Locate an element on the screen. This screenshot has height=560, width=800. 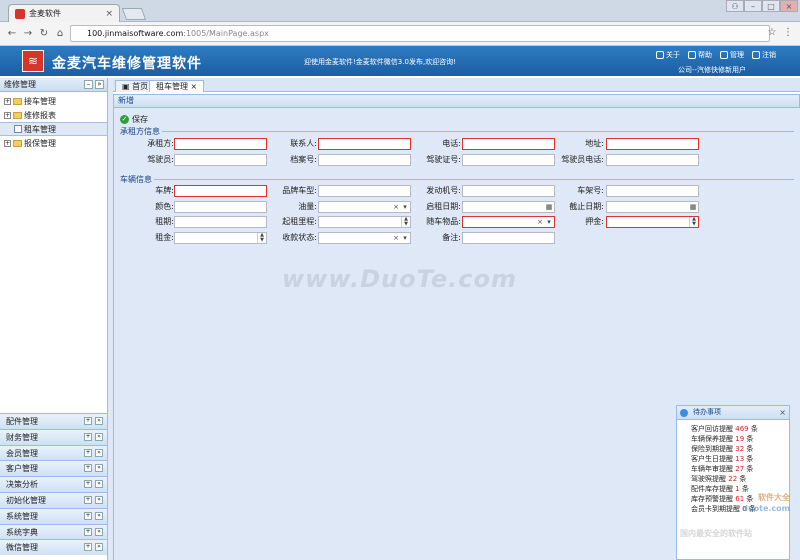
accordion-item: 决策分析 +» is located at coordinates (53, 484).